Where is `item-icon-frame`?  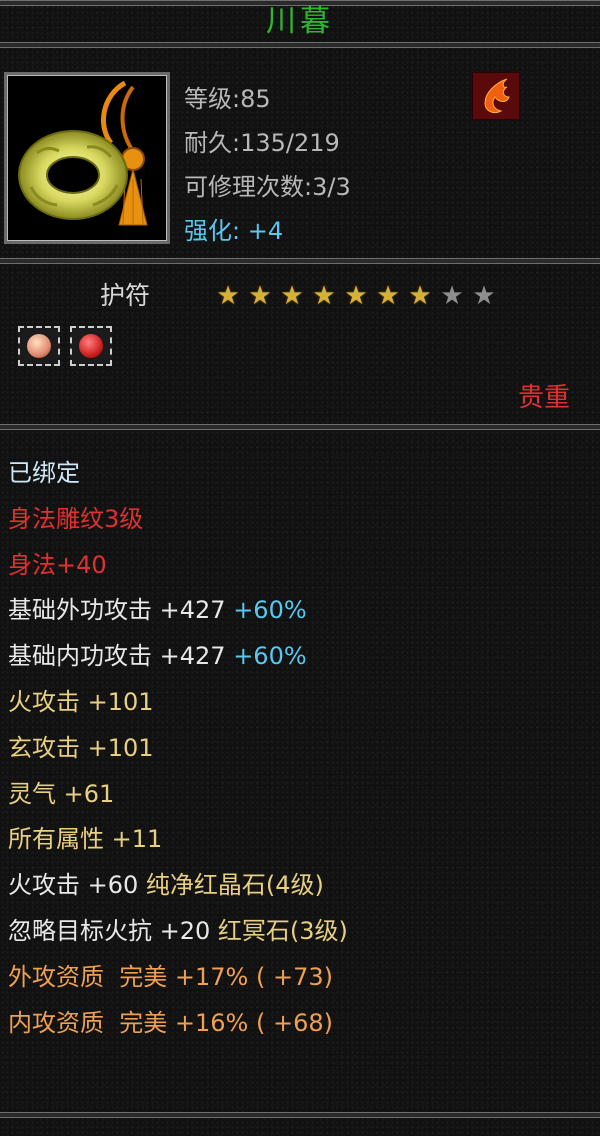
item-icon-frame is located at coordinates (87, 158).